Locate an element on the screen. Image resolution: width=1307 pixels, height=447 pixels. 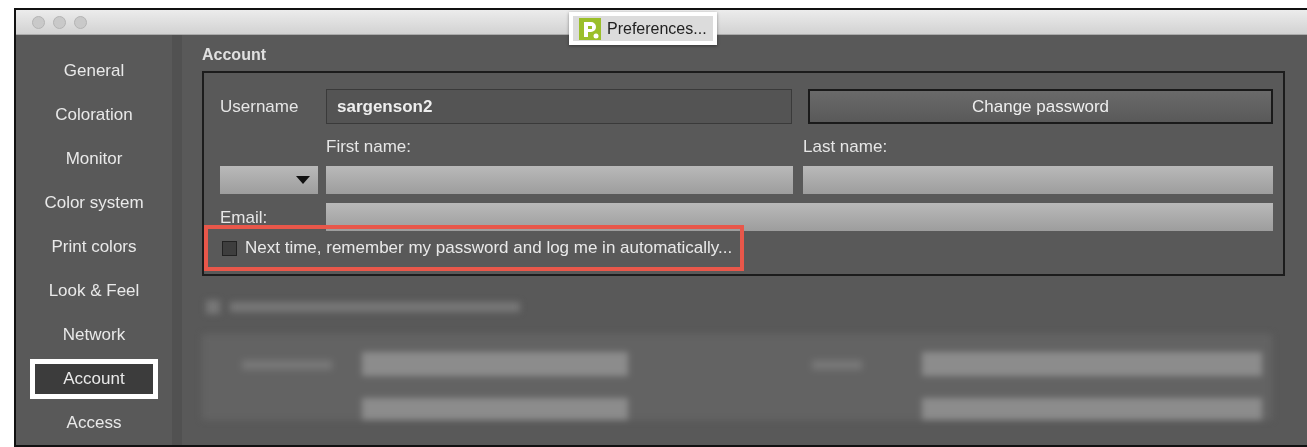
caret-icon is located at coordinates (303, 180).